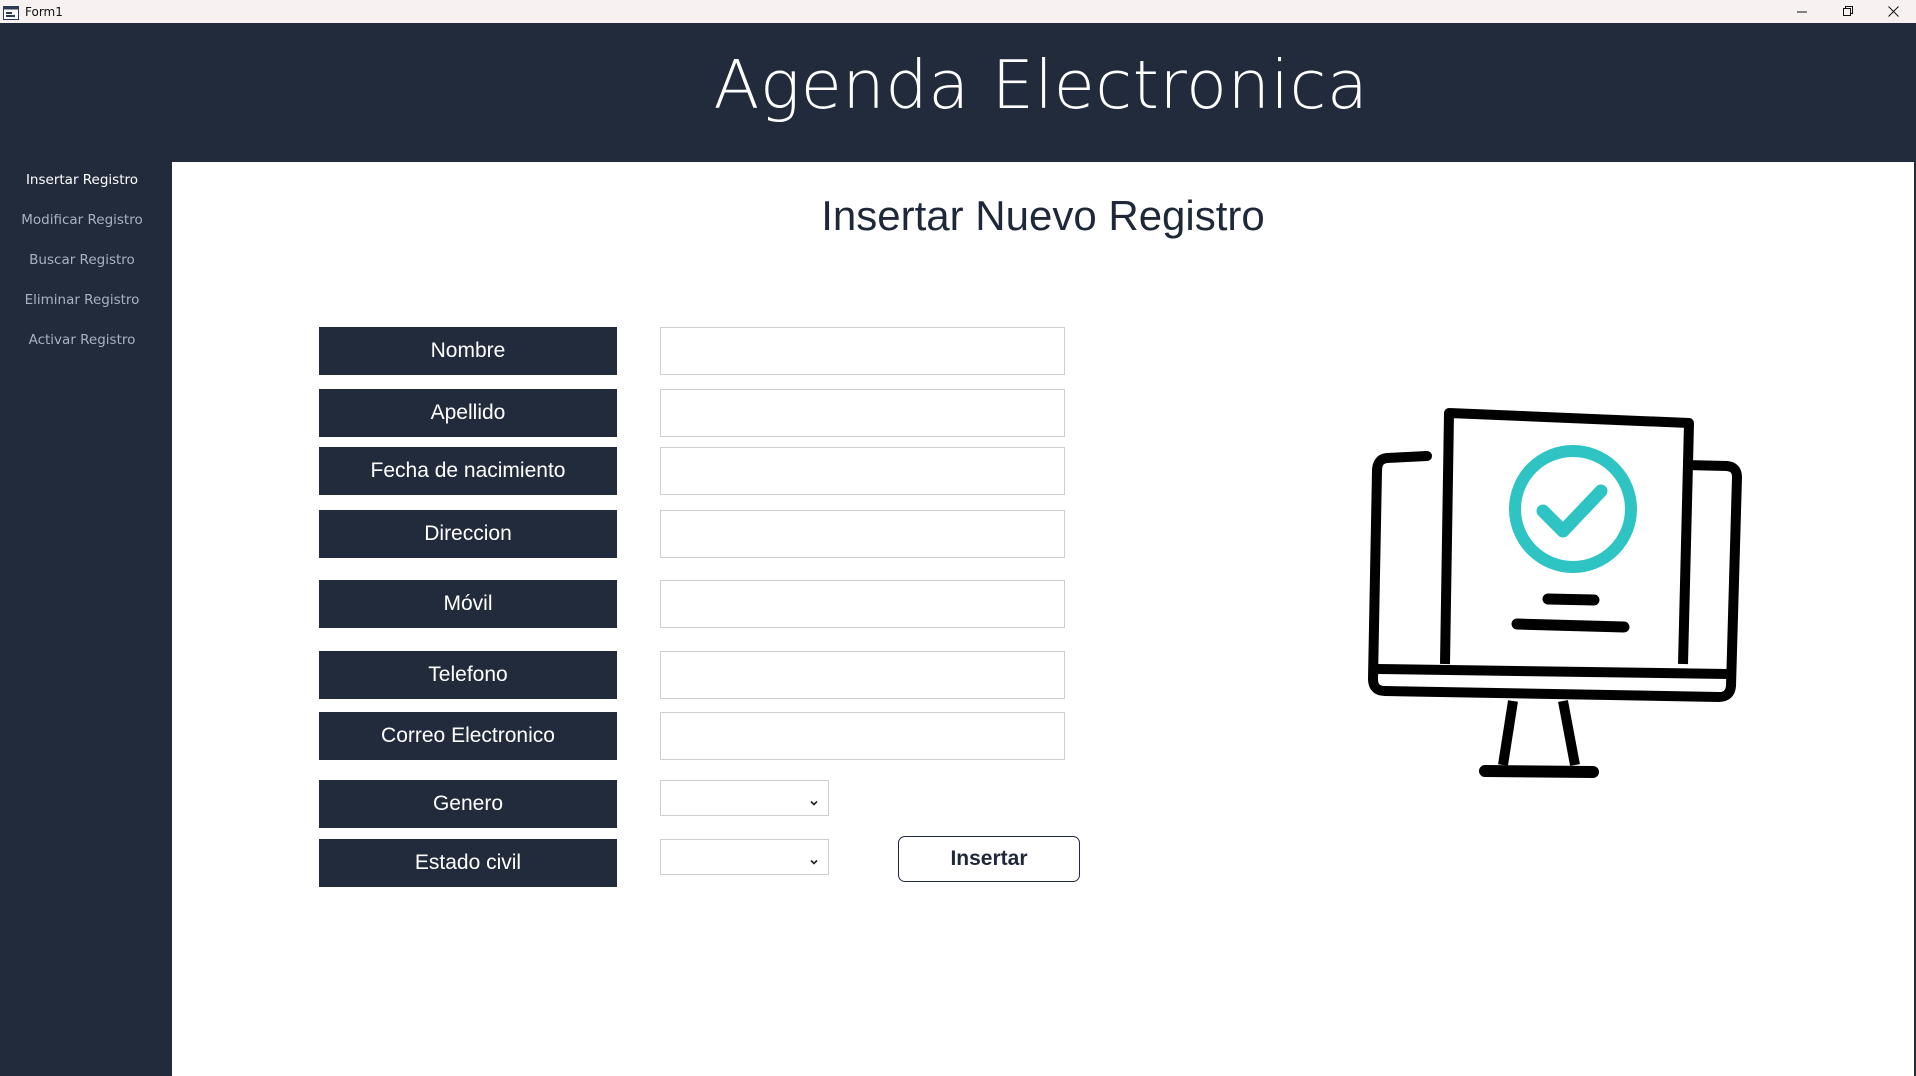 The width and height of the screenshot is (1916, 1076). Describe the element at coordinates (468, 804) in the screenshot. I see `genero-label: Genero` at that location.